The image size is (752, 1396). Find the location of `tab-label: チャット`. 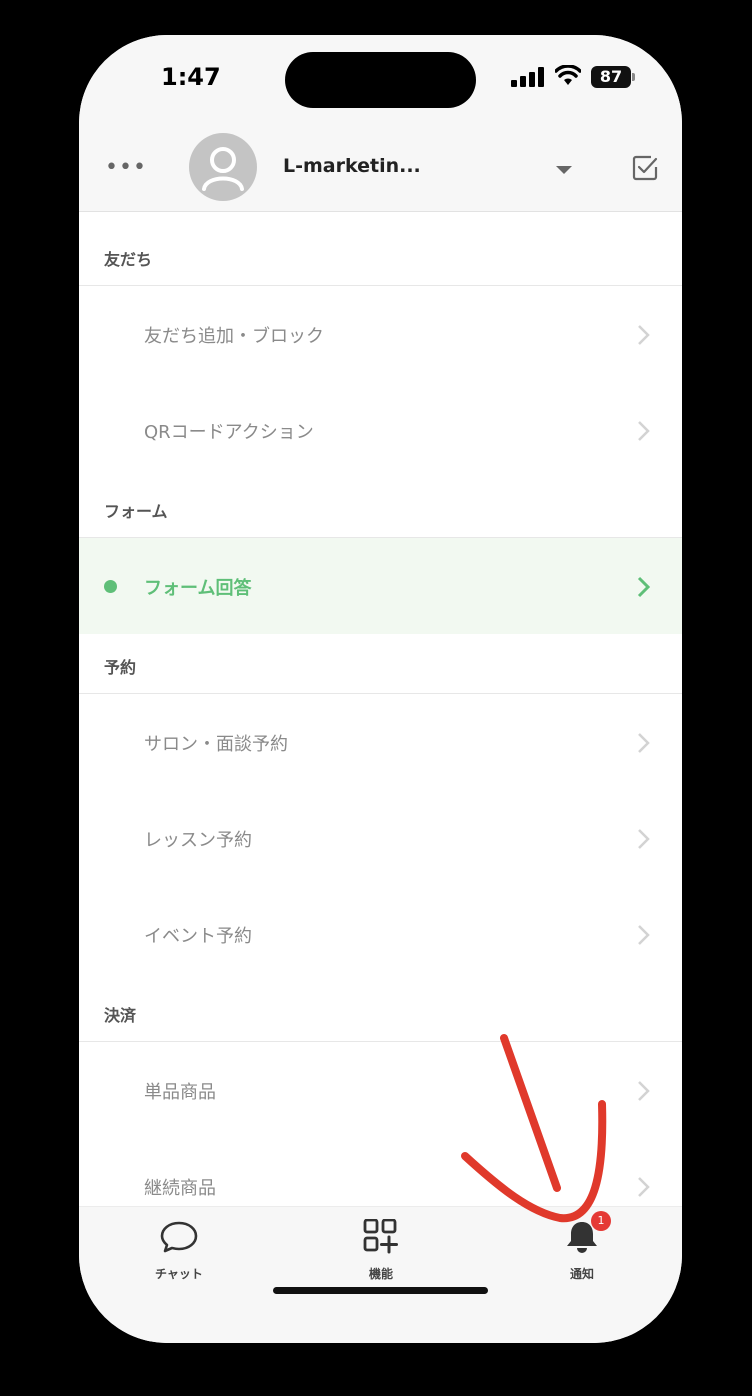

tab-label: チャット is located at coordinates (179, 1274).